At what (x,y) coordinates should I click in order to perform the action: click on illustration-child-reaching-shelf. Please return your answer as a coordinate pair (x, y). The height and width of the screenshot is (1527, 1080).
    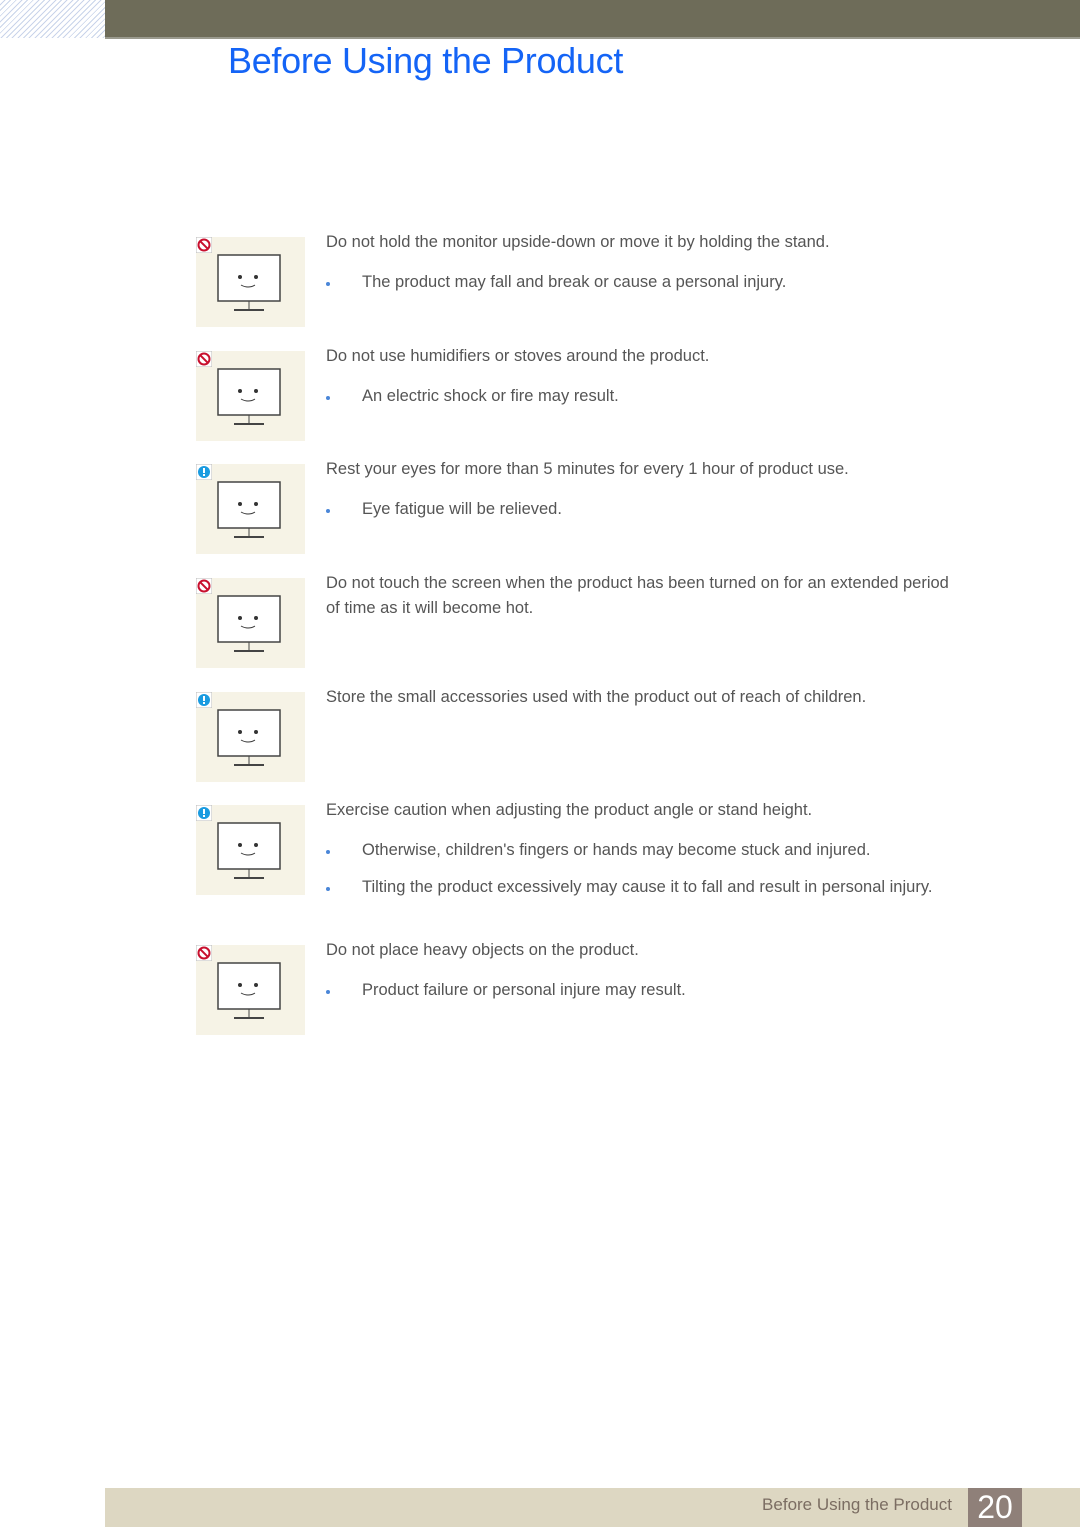
    Looking at the image, I should click on (250, 737).